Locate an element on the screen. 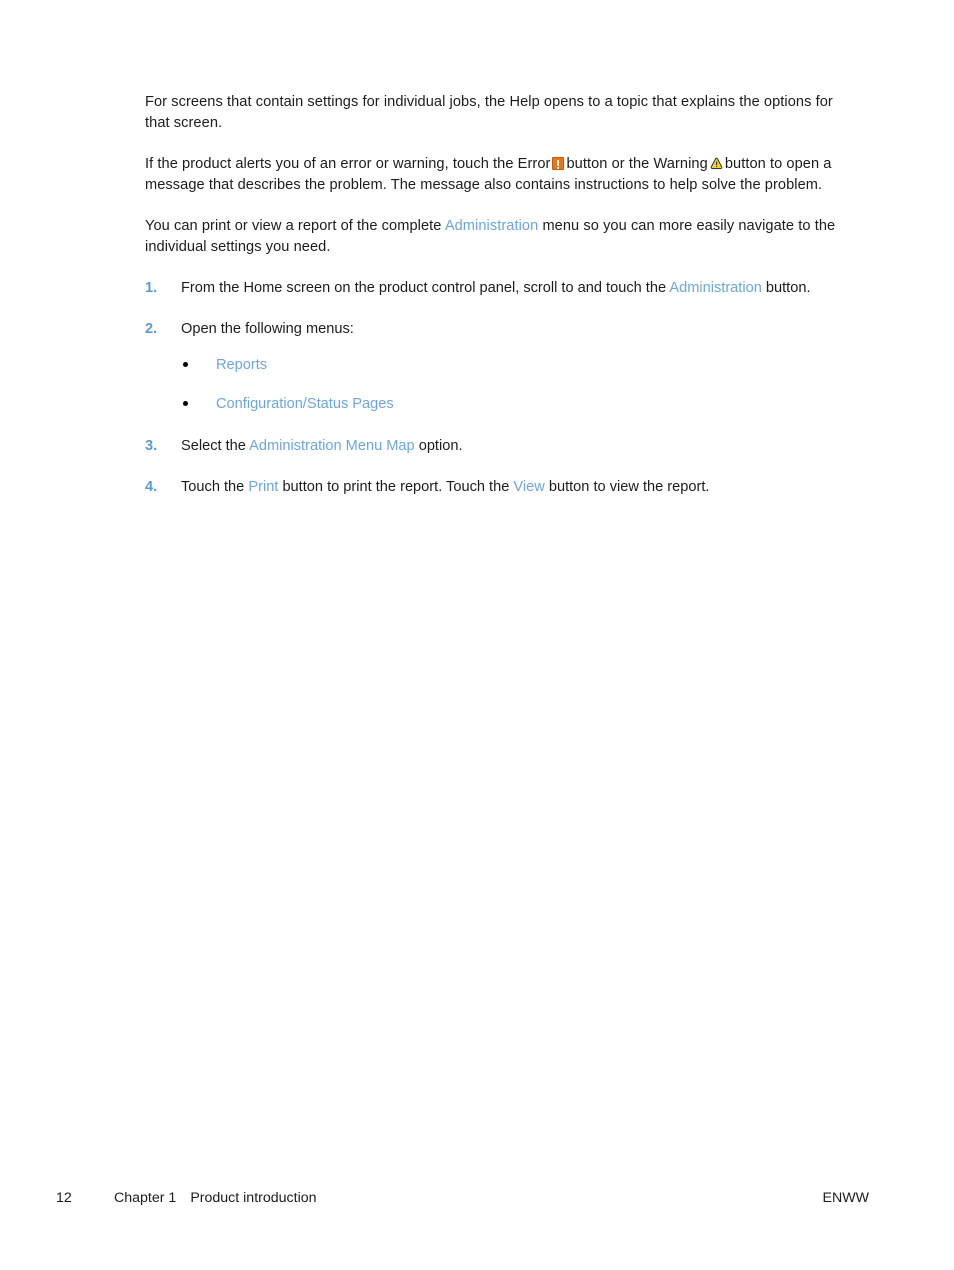 This screenshot has height=1270, width=954. error-icon-dot is located at coordinates (558, 168).